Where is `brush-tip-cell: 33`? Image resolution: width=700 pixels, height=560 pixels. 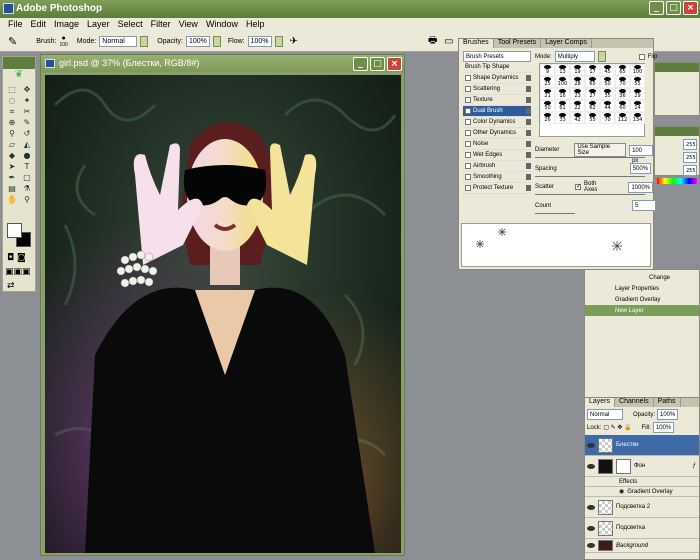
brush-tip-cell: 33 is located at coordinates (562, 118).